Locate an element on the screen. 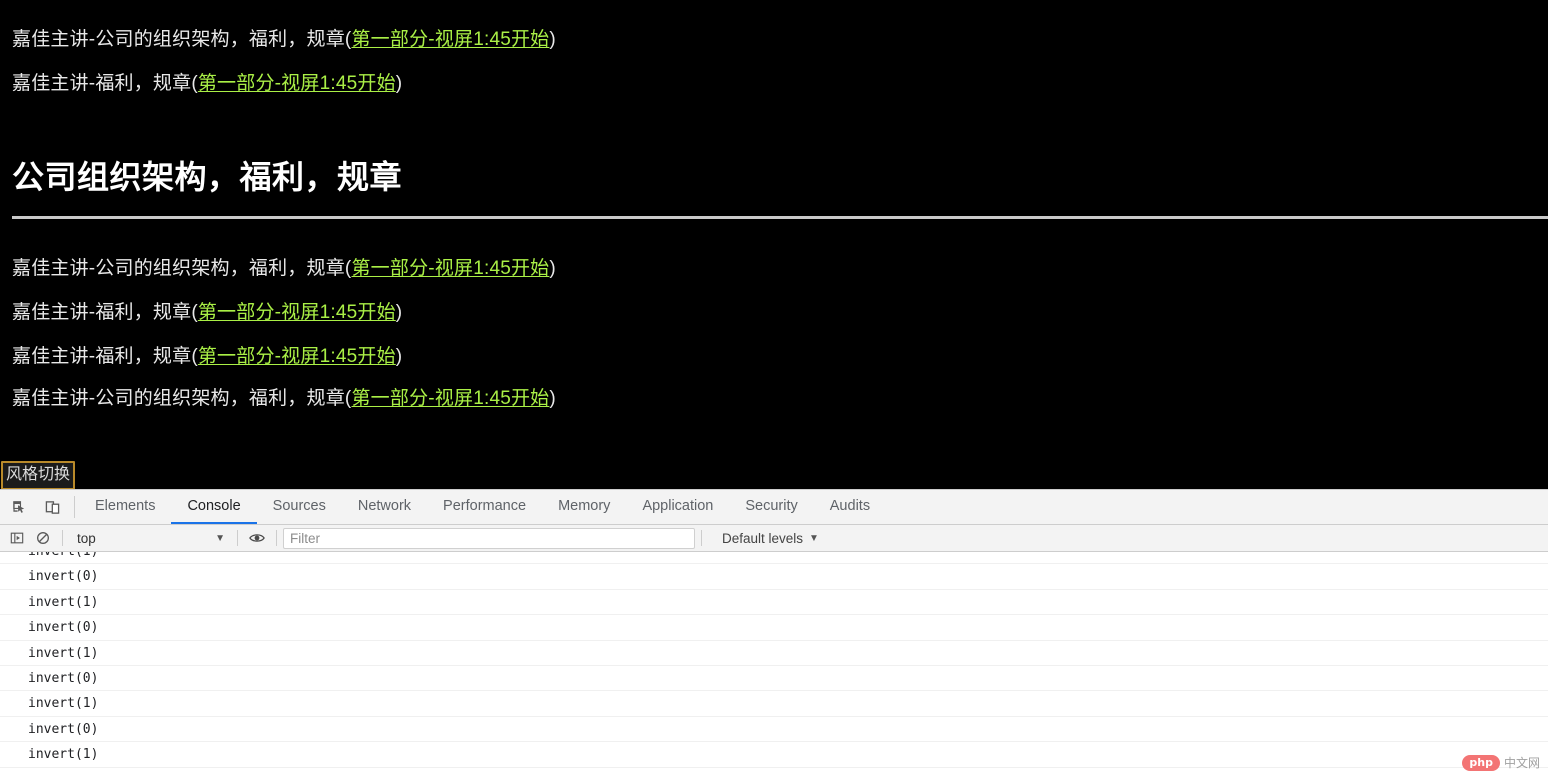  console-context-value: top is located at coordinates (86, 538).